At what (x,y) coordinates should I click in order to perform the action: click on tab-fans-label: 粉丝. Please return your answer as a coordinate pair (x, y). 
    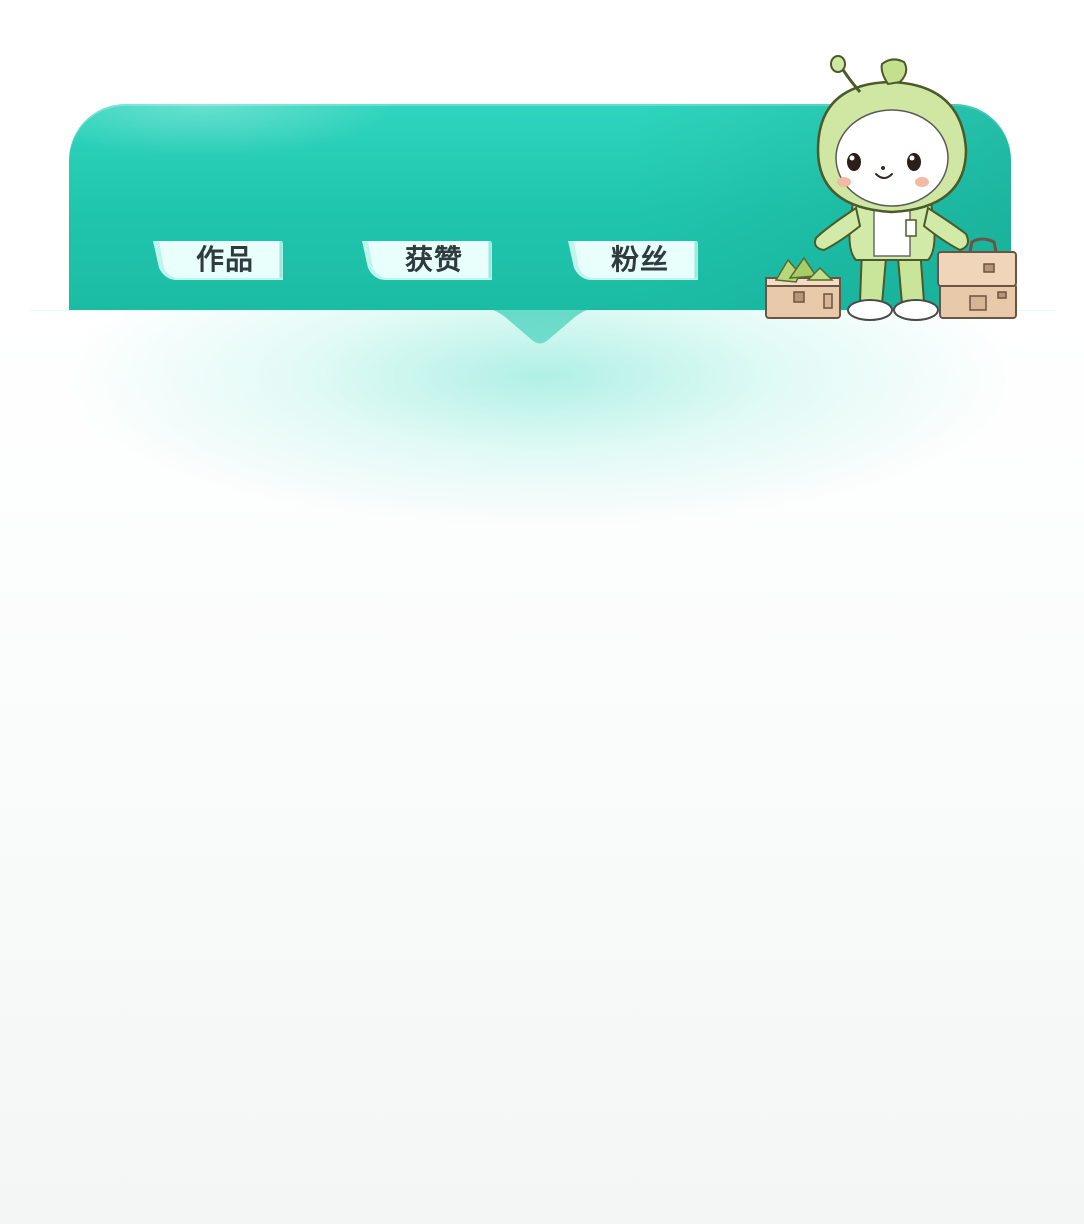
    Looking at the image, I should click on (639, 259).